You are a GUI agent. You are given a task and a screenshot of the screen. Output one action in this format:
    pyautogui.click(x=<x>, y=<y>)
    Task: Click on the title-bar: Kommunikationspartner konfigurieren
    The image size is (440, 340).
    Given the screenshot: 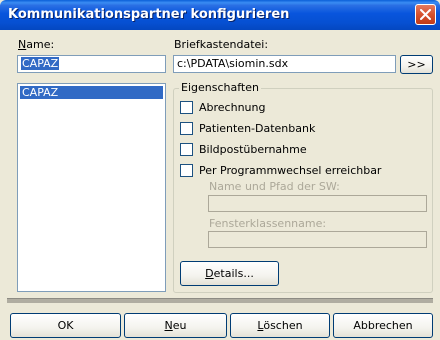 What is the action you would take?
    pyautogui.click(x=220, y=15)
    